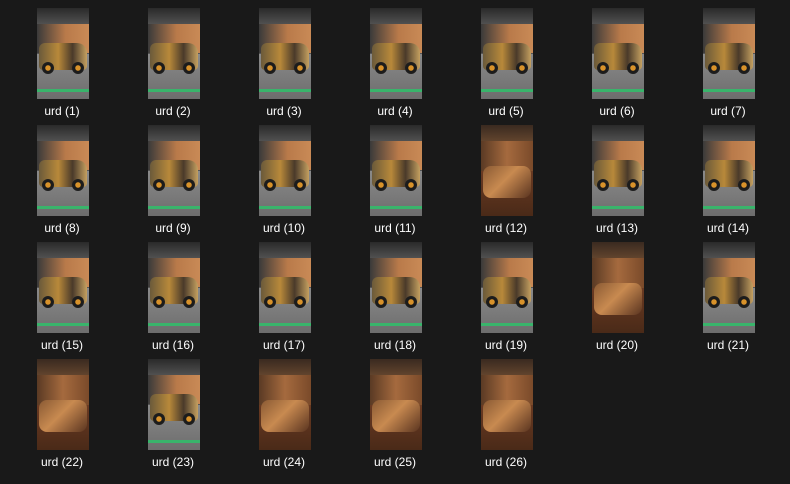 Image resolution: width=790 pixels, height=484 pixels. What do you see at coordinates (173, 345) in the screenshot?
I see `file-name-label: urd (16)` at bounding box center [173, 345].